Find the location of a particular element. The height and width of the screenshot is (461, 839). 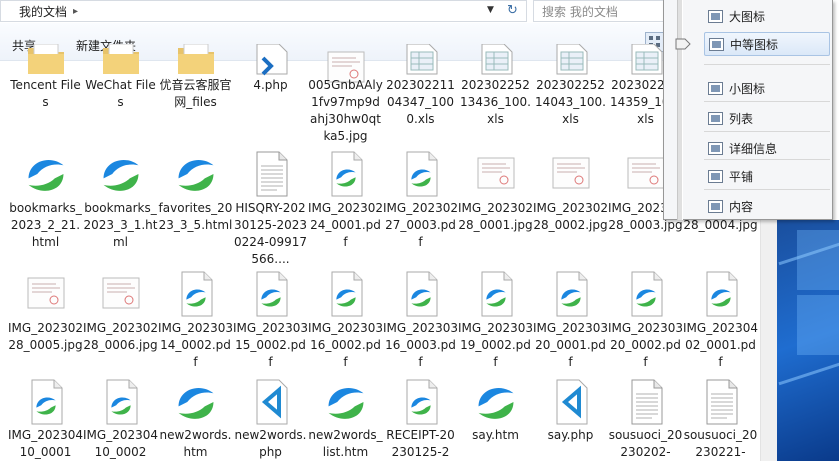

file-name: Tencent Files is located at coordinates (45, 93).